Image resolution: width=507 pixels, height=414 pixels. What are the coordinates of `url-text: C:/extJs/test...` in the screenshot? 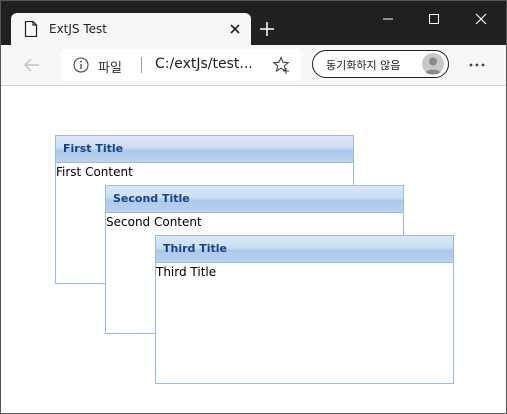 It's located at (204, 64).